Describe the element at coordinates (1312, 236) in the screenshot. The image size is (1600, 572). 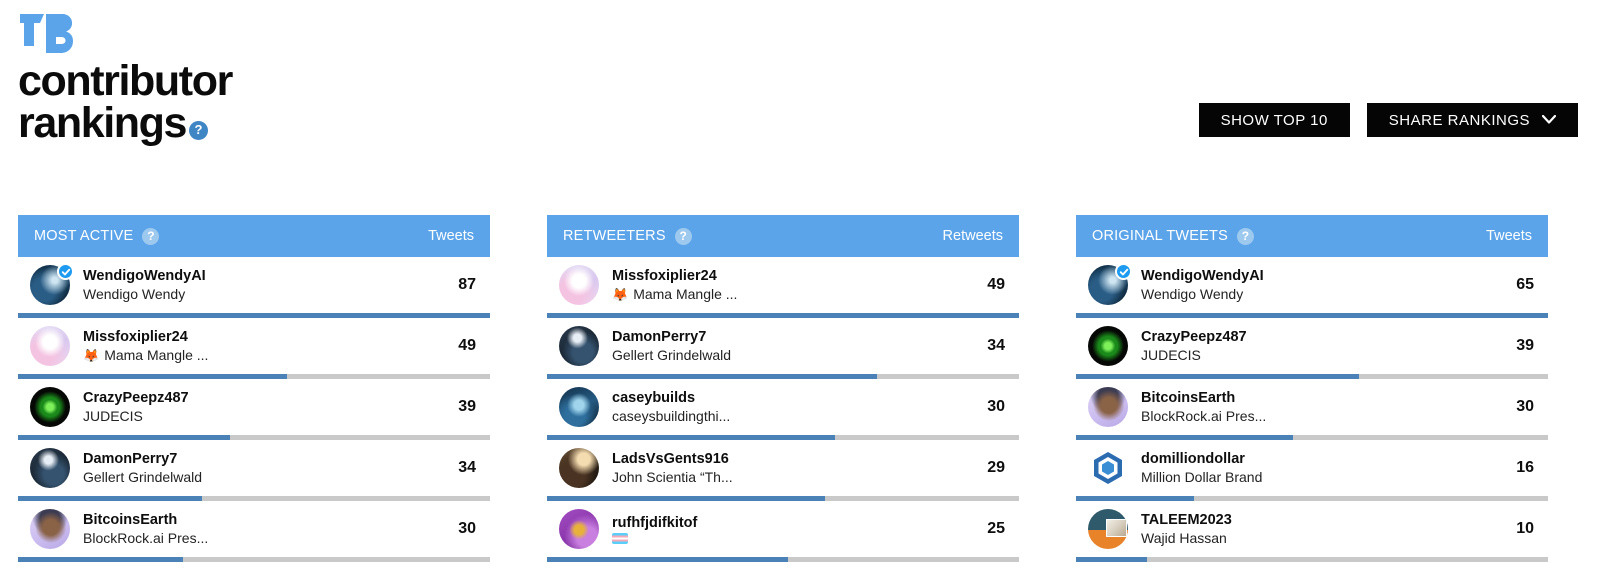
I see `column-header: ORIGINAL TWEETS? Tweets` at that location.